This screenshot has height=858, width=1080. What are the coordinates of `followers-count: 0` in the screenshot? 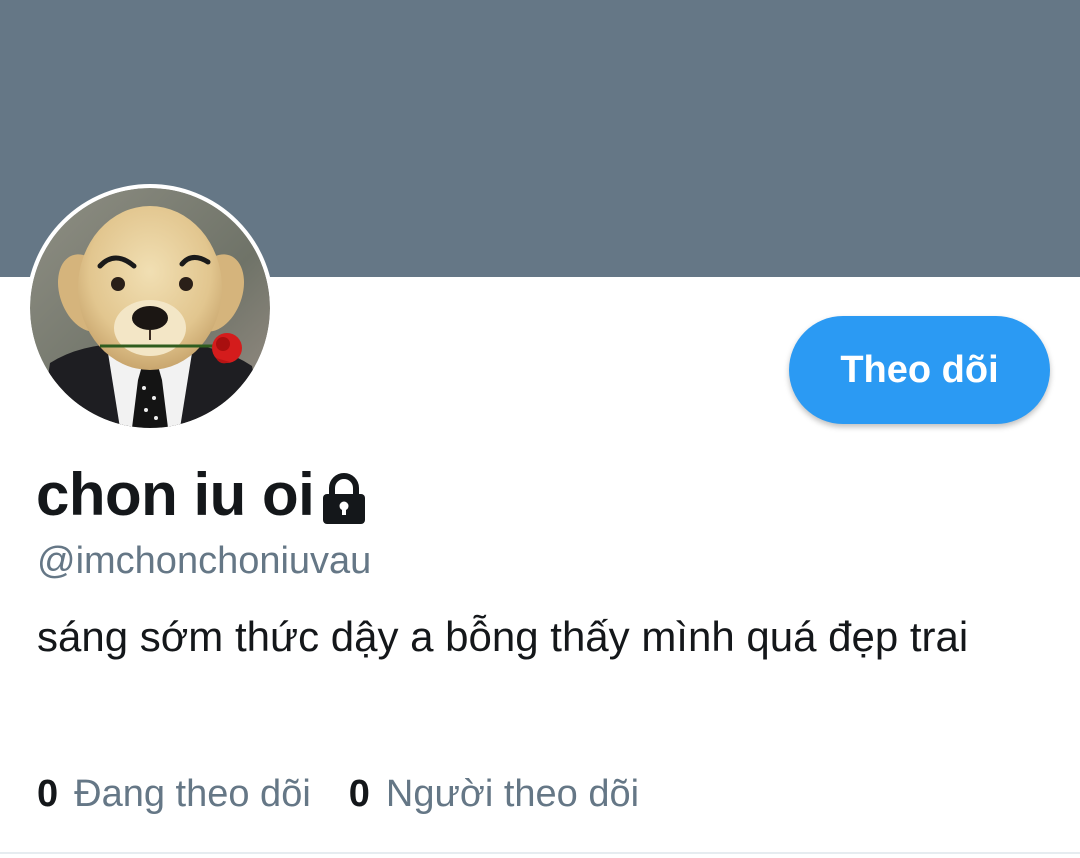 It's located at (359, 794).